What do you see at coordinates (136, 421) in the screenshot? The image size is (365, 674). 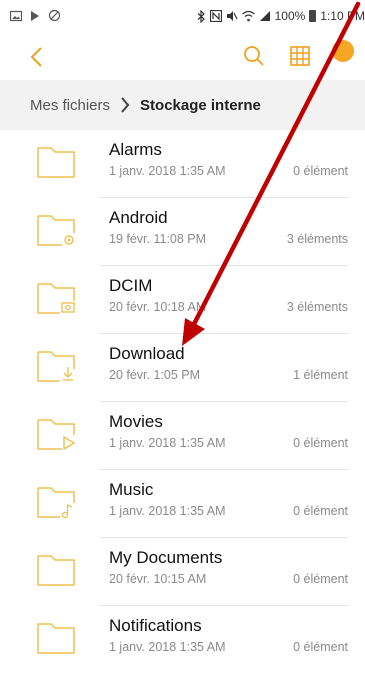 I see `file-name: Movies` at bounding box center [136, 421].